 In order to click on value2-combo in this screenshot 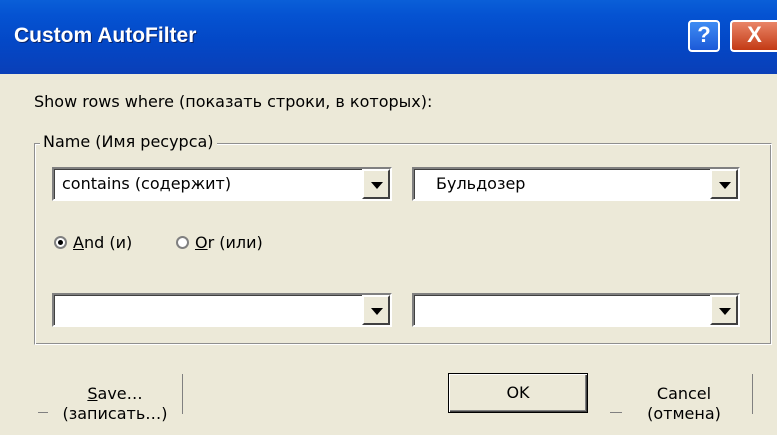, I will do `click(576, 310)`.